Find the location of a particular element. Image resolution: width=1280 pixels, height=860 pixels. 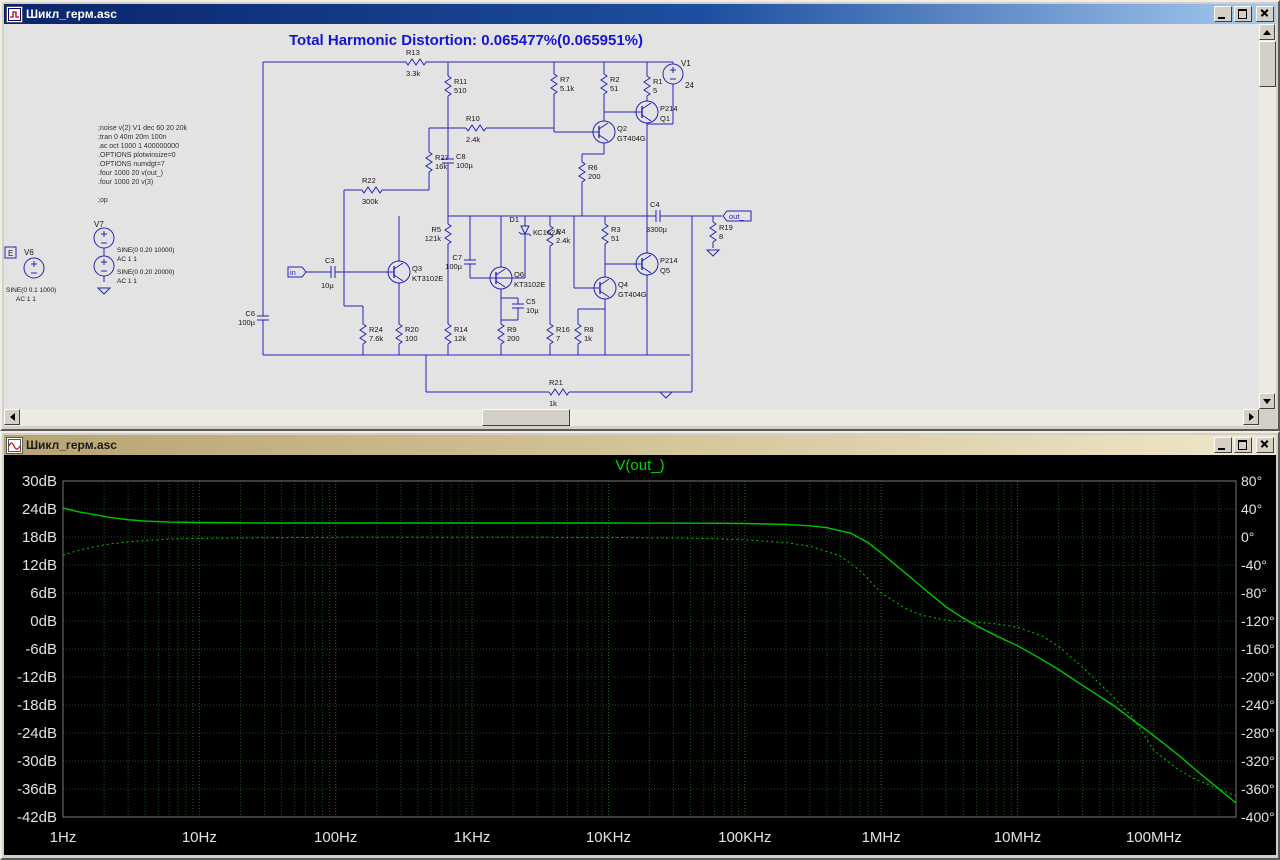

component-R7: R75.1k is located at coordinates (562, 84).